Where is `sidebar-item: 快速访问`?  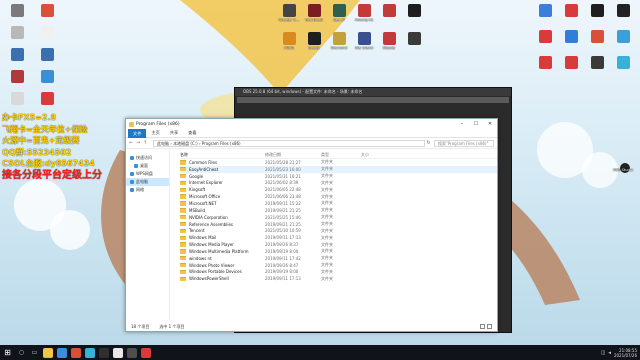
sidebar-item: 快速访问 is located at coordinates (147, 158).